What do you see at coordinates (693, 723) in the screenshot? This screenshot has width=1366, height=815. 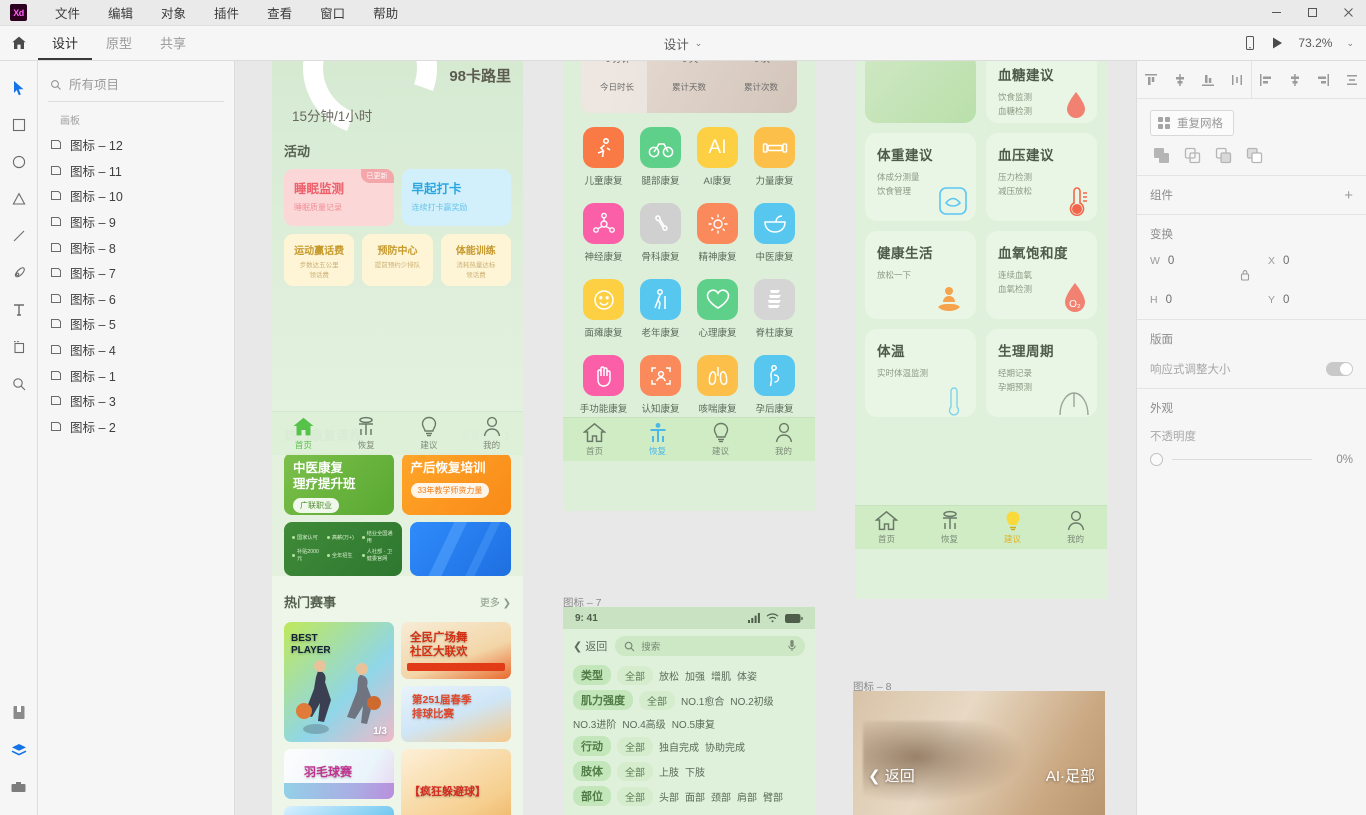 I see `filter-option: NO.5康复` at bounding box center [693, 723].